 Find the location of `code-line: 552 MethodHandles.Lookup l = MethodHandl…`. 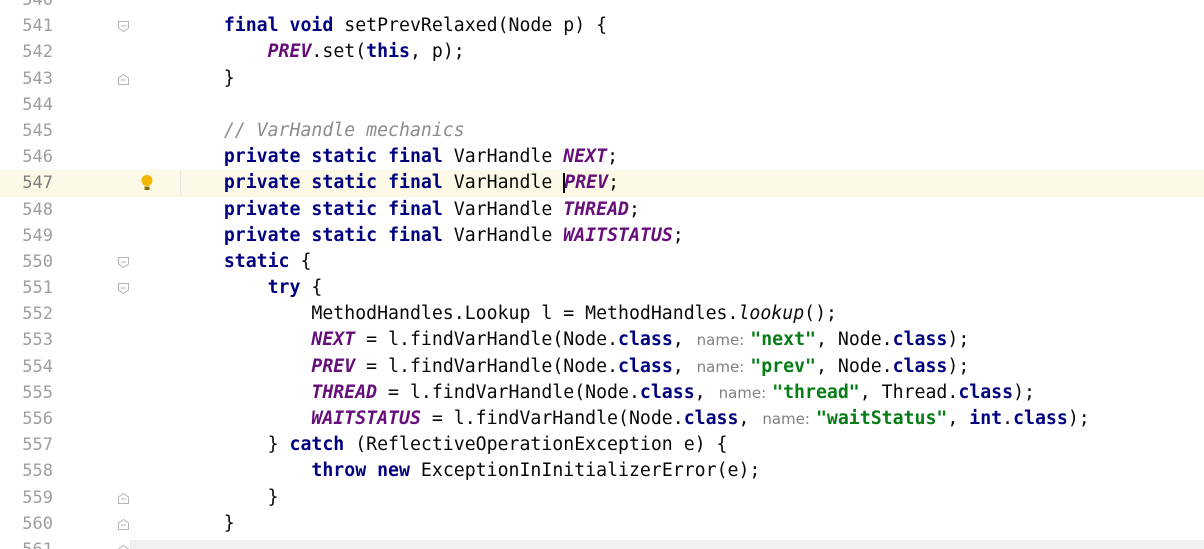

code-line: 552 MethodHandles.Lookup l = MethodHandl… is located at coordinates (602, 314).